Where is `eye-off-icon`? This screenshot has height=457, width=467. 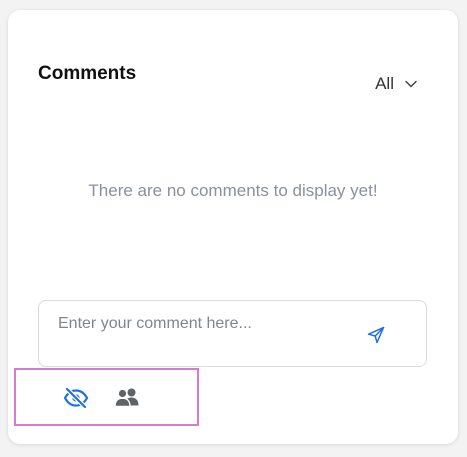 eye-off-icon is located at coordinates (76, 398).